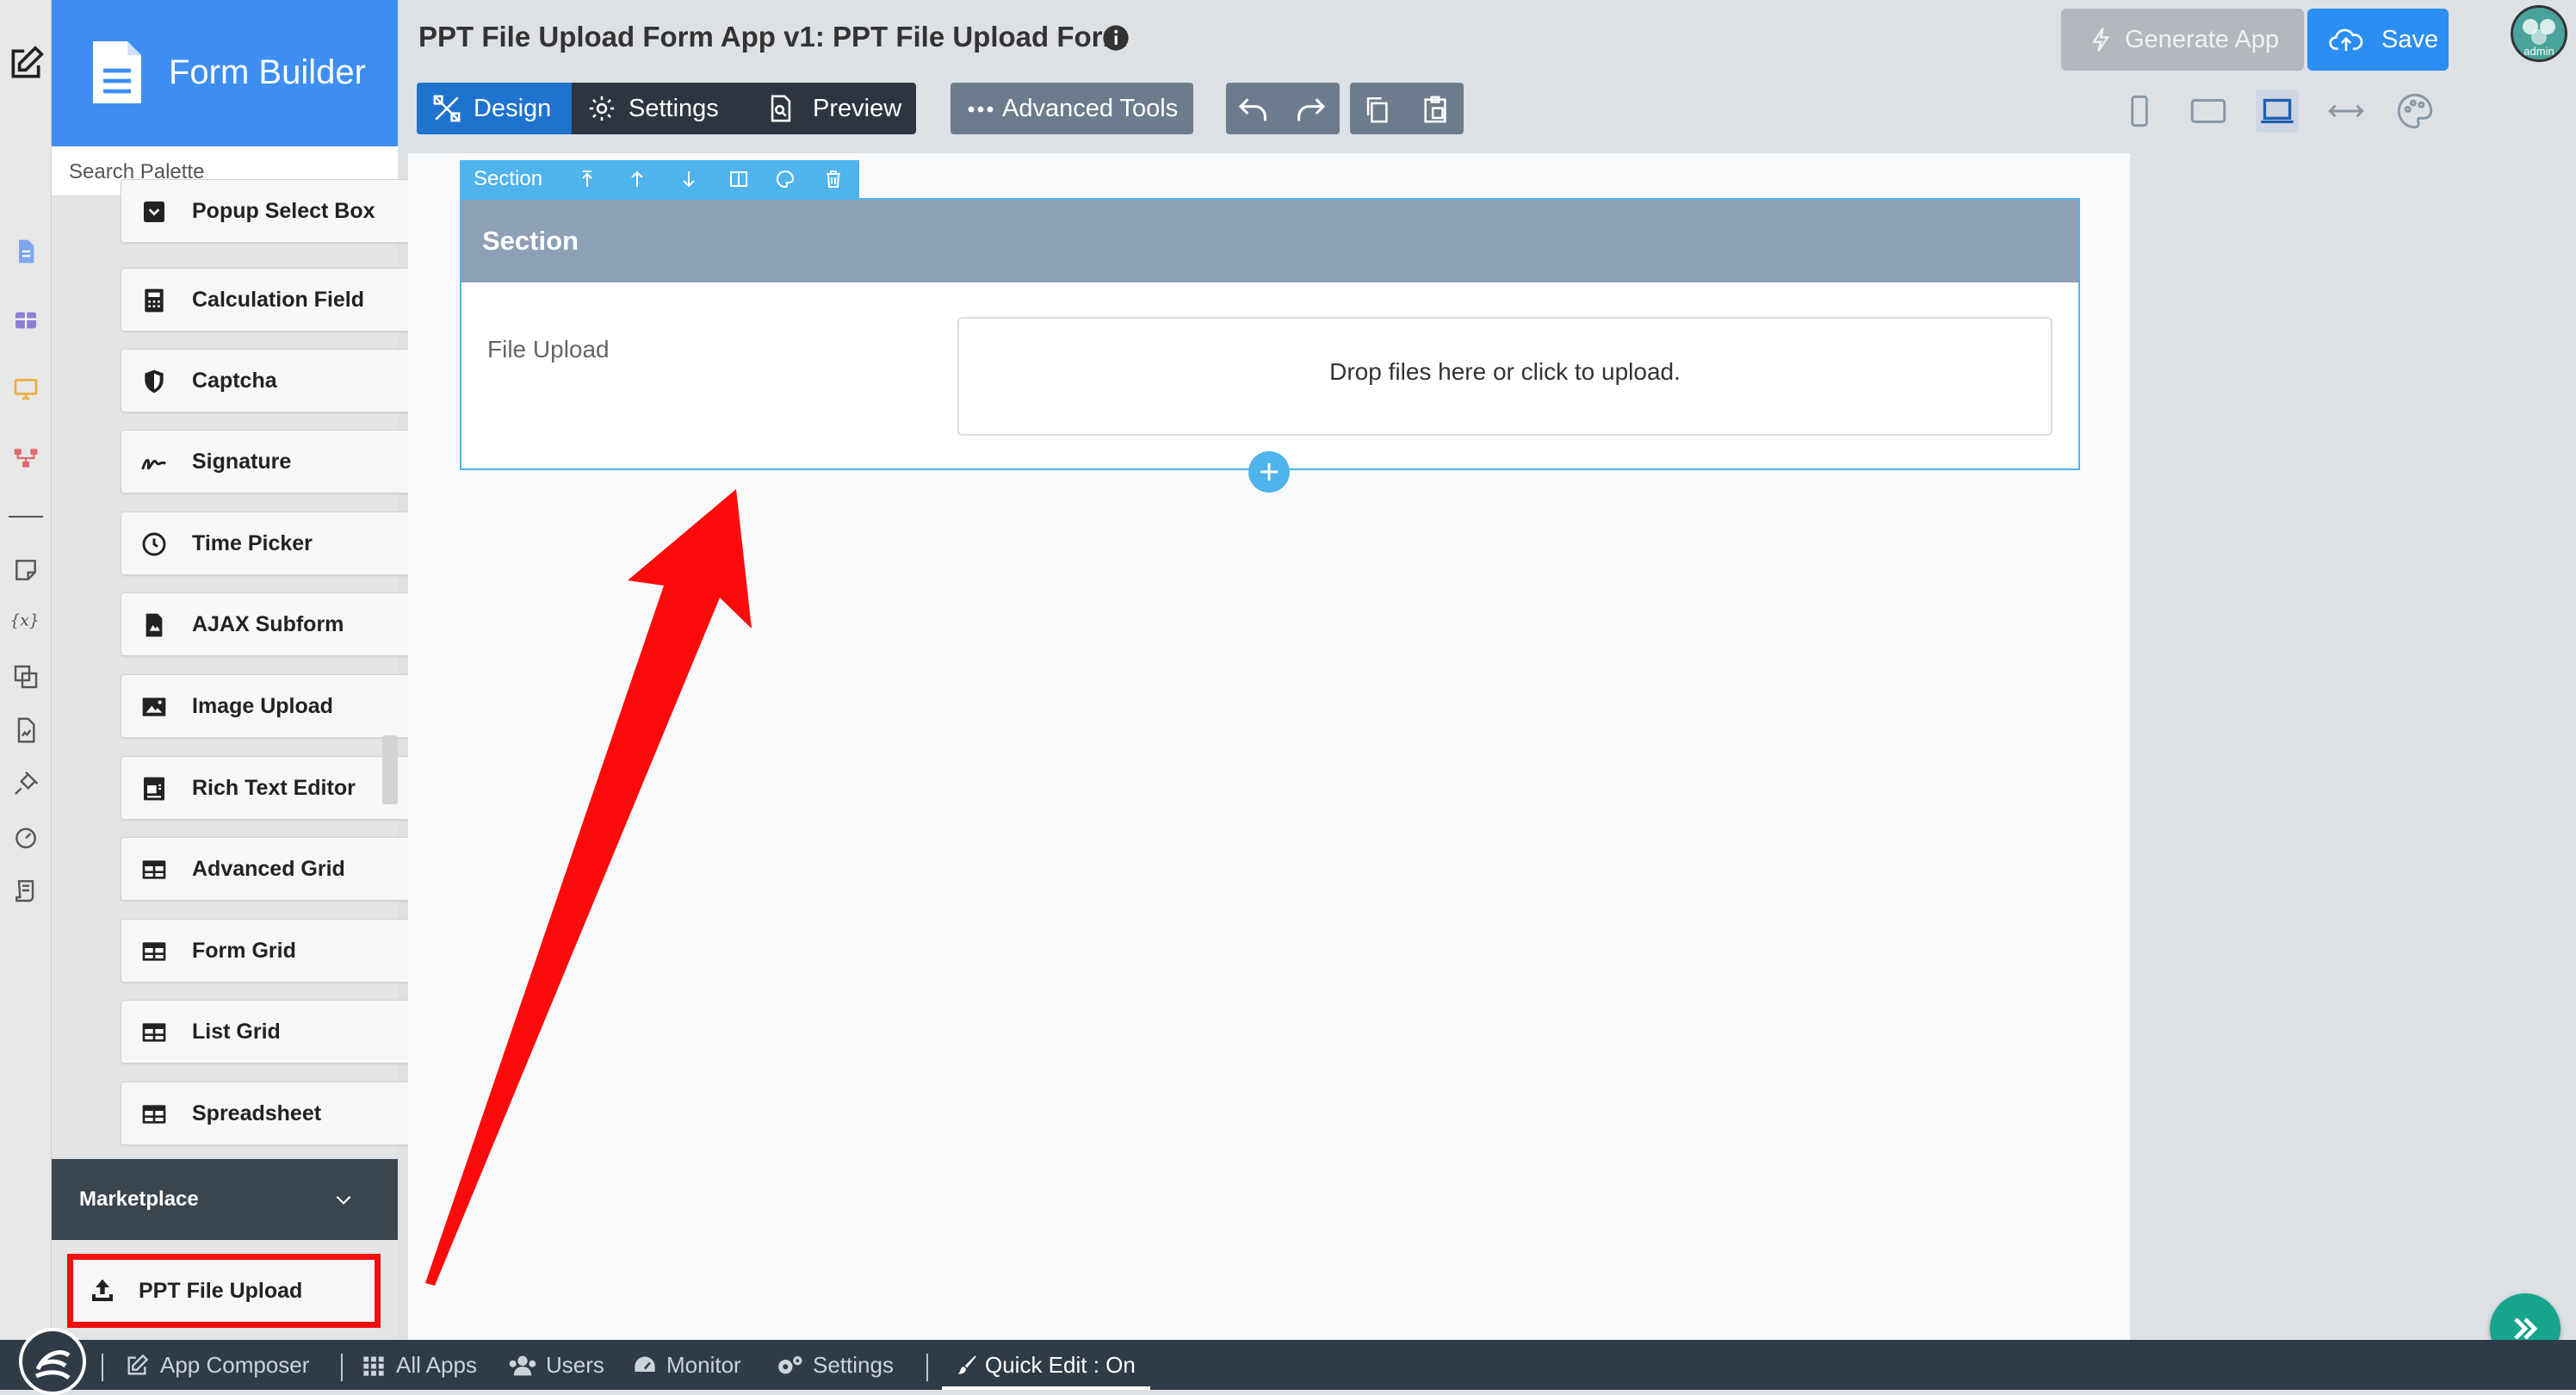 Image resolution: width=2576 pixels, height=1395 pixels. Describe the element at coordinates (2208, 112) in the screenshot. I see `tablet-view-icon` at that location.